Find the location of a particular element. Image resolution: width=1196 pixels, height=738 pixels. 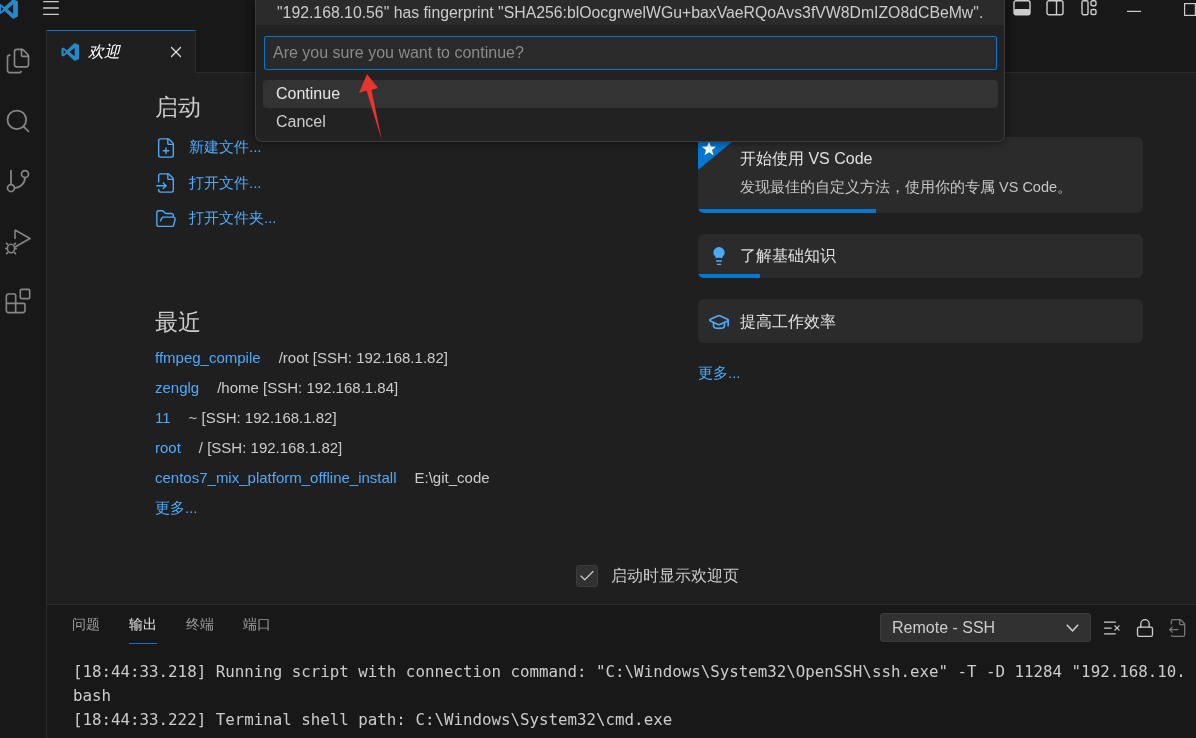

lock-icon is located at coordinates (1145, 627).